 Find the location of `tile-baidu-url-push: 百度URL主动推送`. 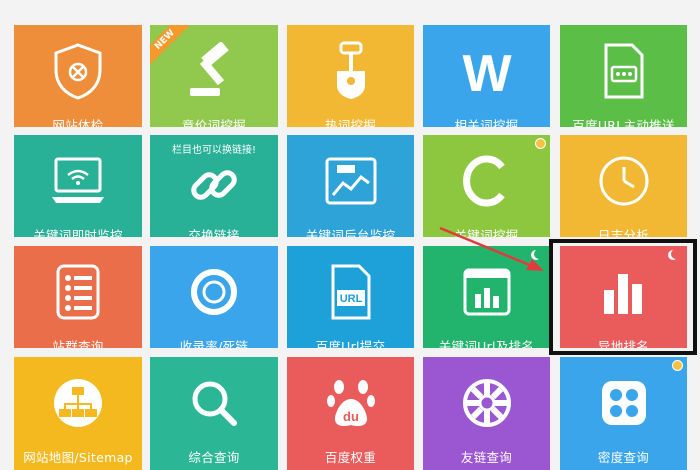

tile-baidu-url-push: 百度URL主动推送 is located at coordinates (623, 76).